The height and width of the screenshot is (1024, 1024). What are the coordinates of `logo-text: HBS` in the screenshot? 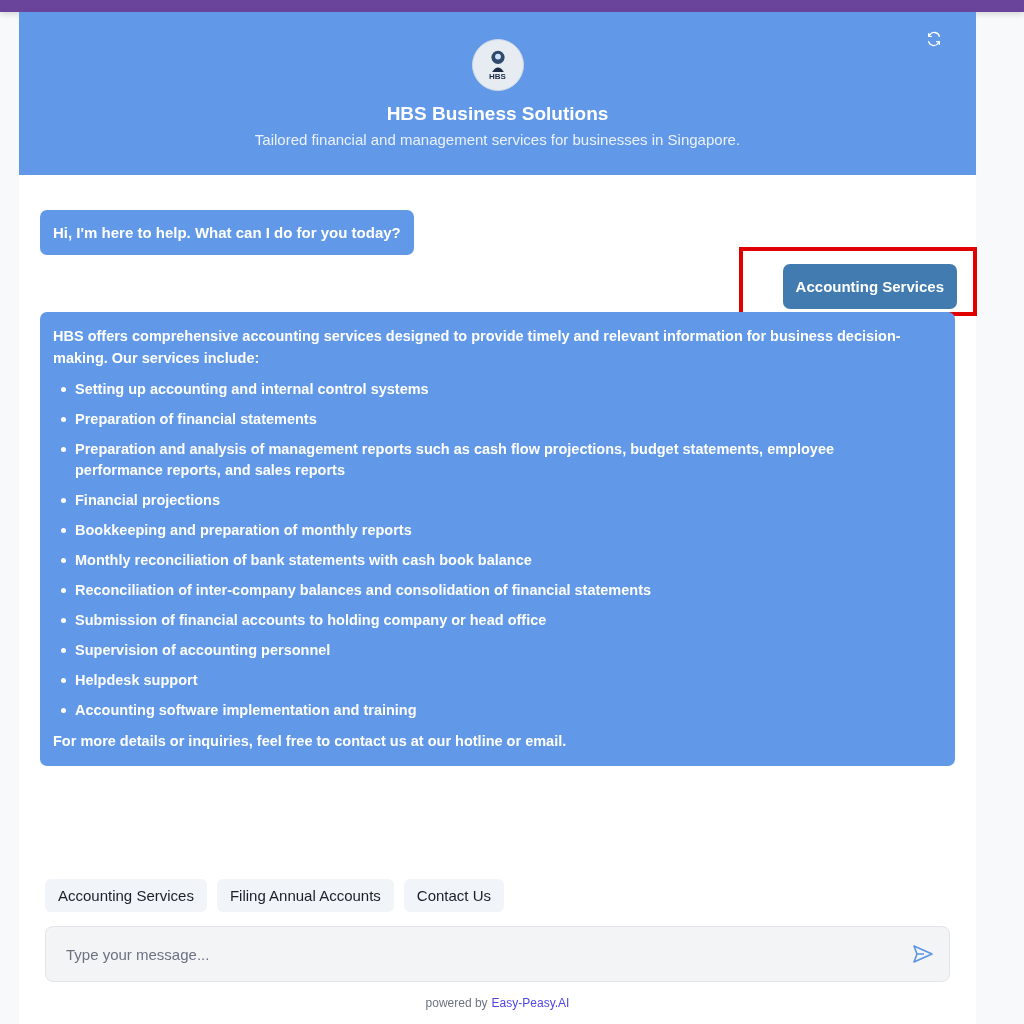 It's located at (497, 76).